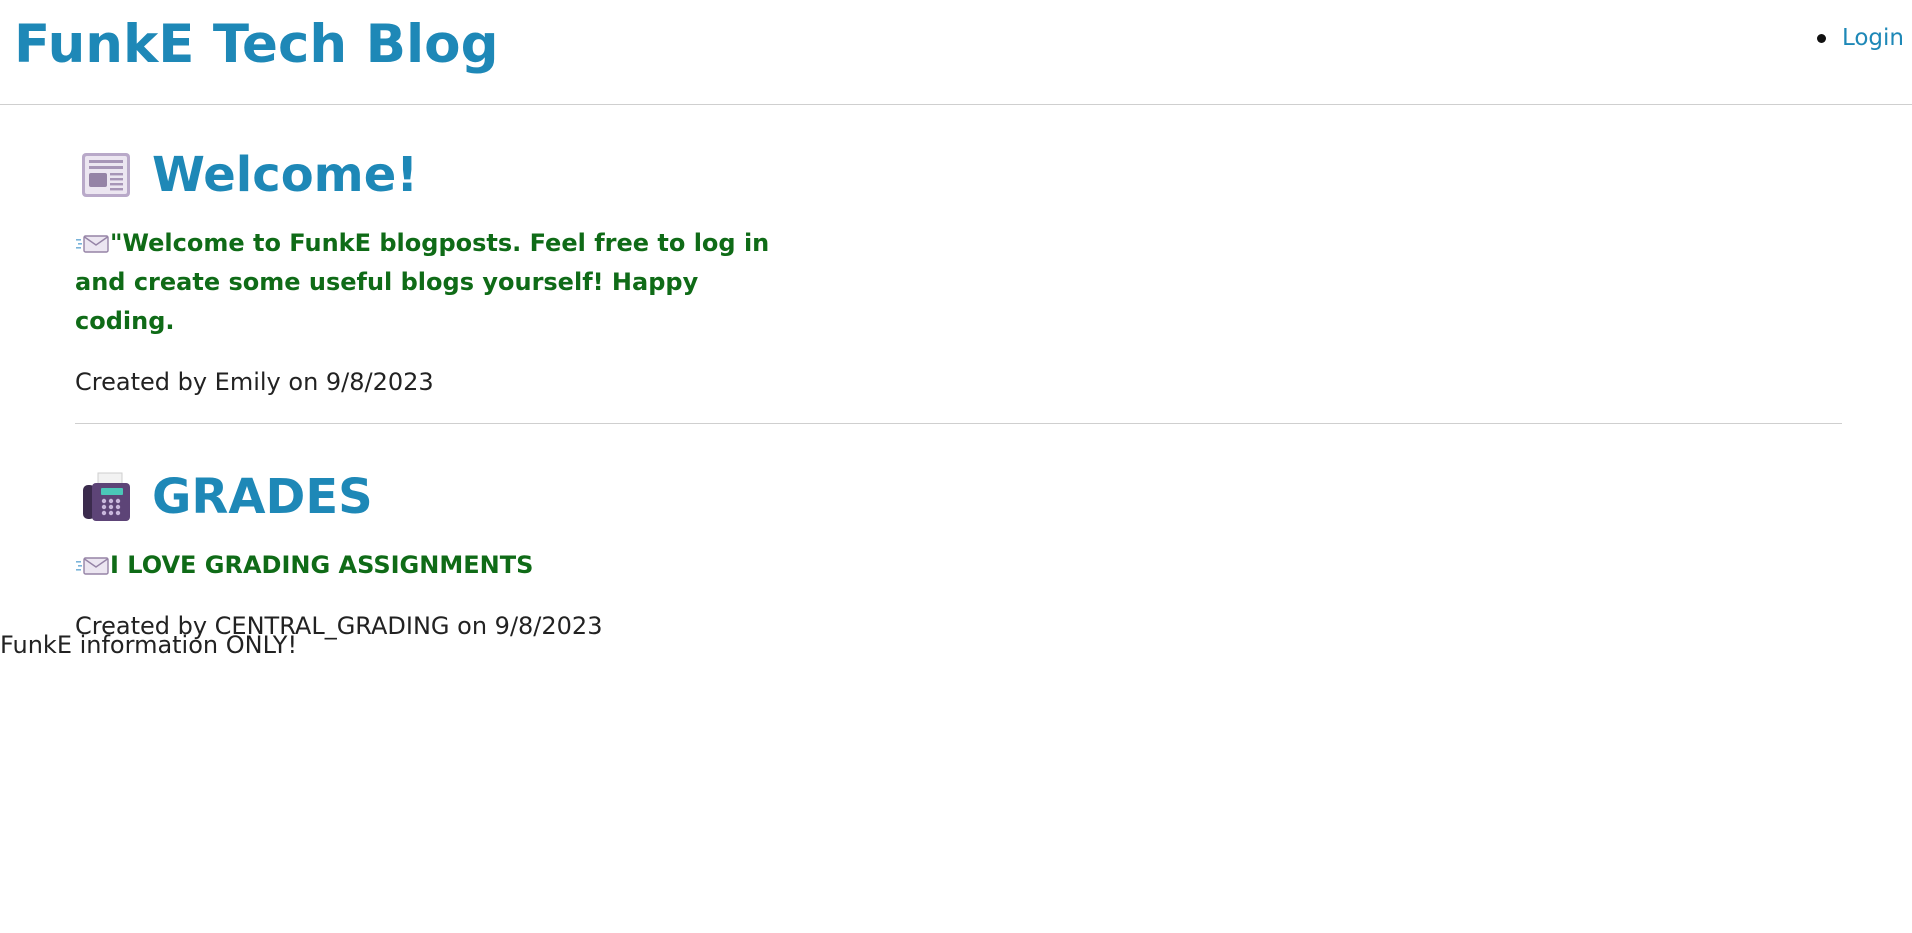 The image size is (1912, 933). I want to click on post-content: I LOVE GRADING ASSIGNMENTS, so click(435, 565).